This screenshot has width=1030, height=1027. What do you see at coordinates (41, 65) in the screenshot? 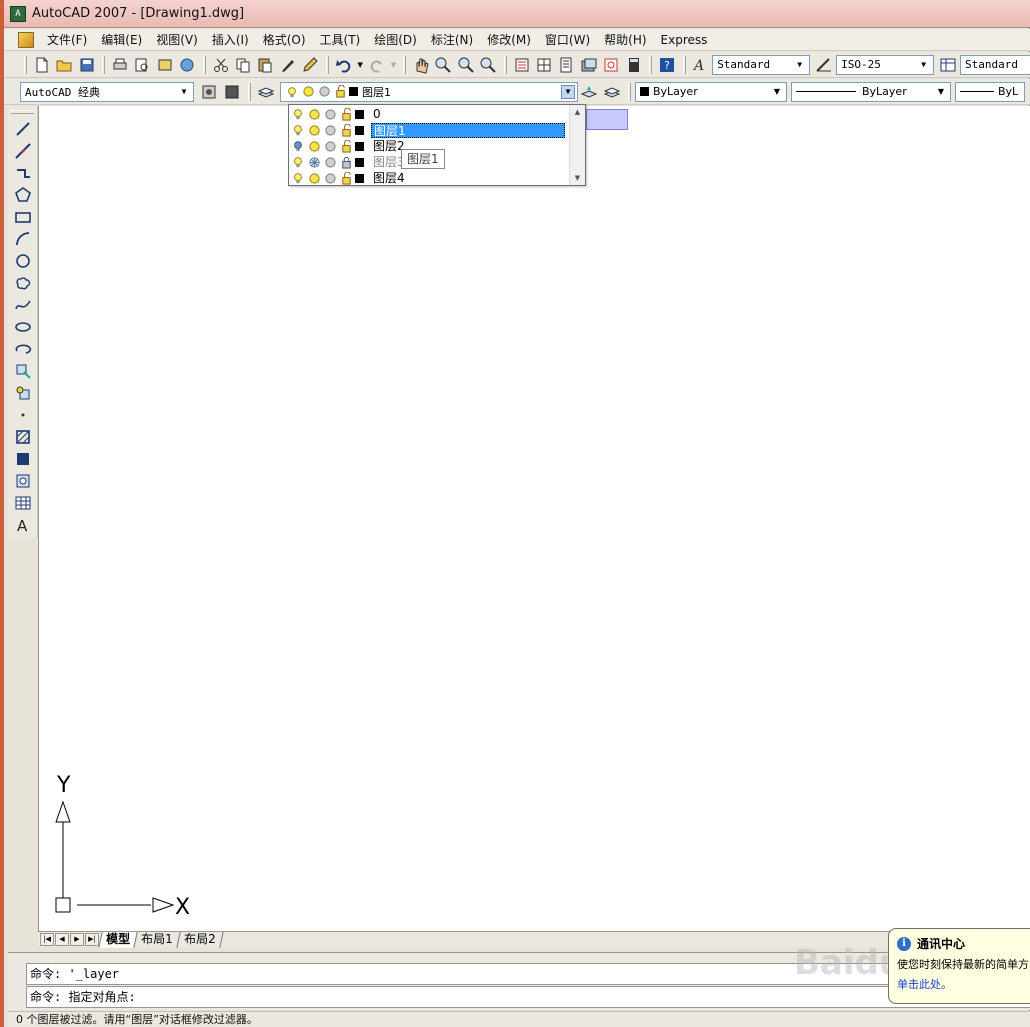
I see `new-icon` at bounding box center [41, 65].